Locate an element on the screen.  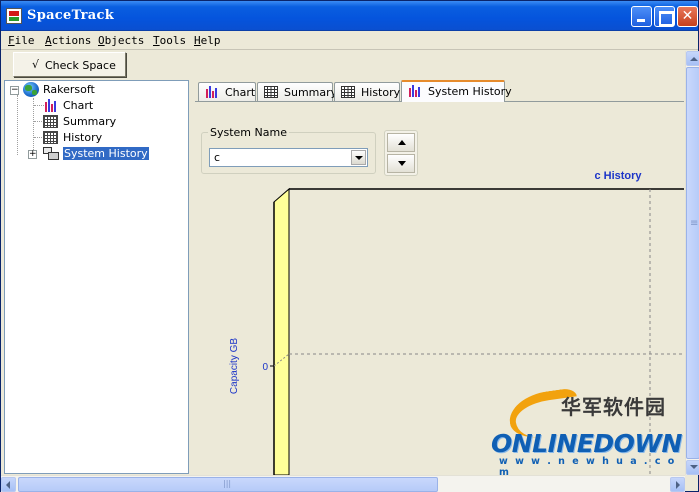
horizontal-scroll-thumb is located at coordinates (228, 484).